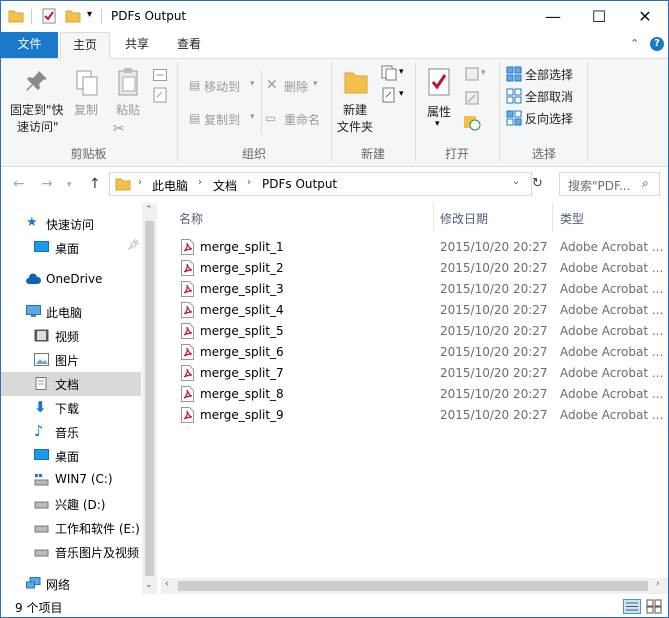 The height and width of the screenshot is (618, 669). I want to click on group-new: 新建 文件夹 ▾ ▾ 新建, so click(373, 112).